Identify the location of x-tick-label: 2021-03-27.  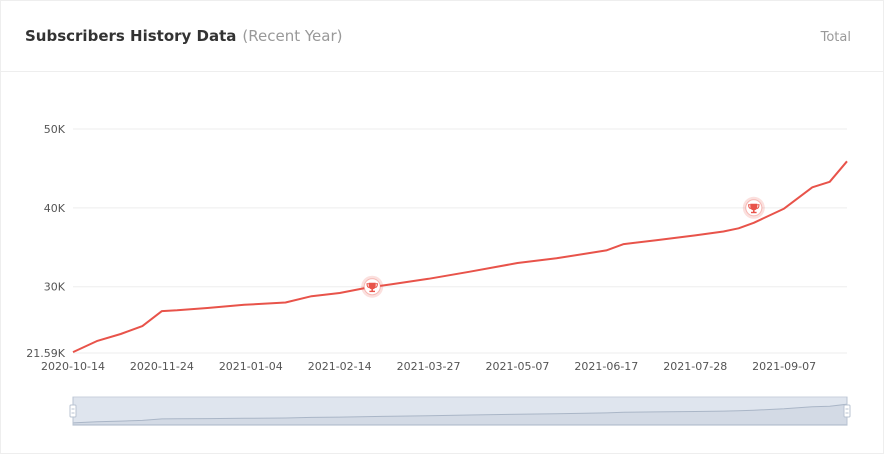
(429, 366).